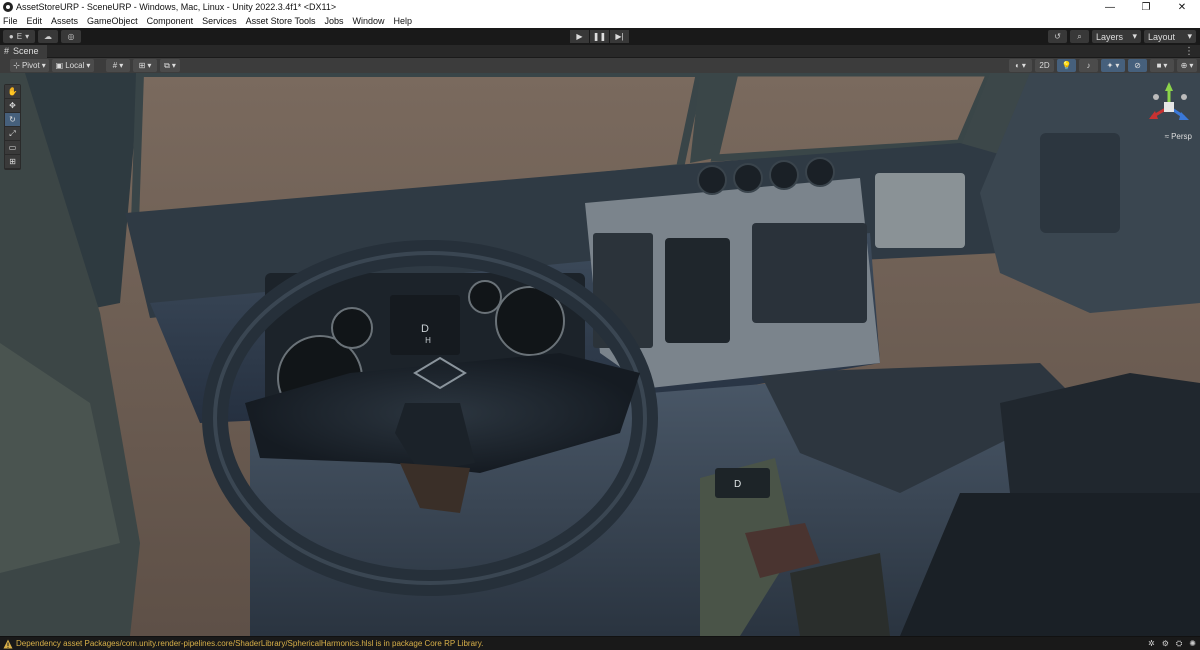 The height and width of the screenshot is (650, 1200). I want to click on play-icon: ▶, so click(579, 36).